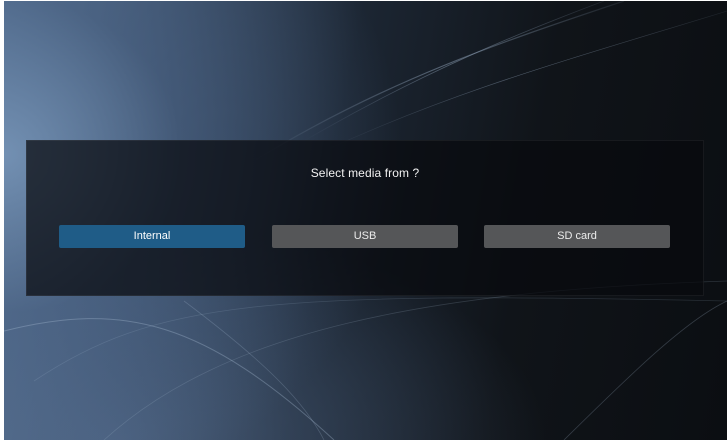  Describe the element at coordinates (365, 236) in the screenshot. I see `usb-option-button: USB` at that location.